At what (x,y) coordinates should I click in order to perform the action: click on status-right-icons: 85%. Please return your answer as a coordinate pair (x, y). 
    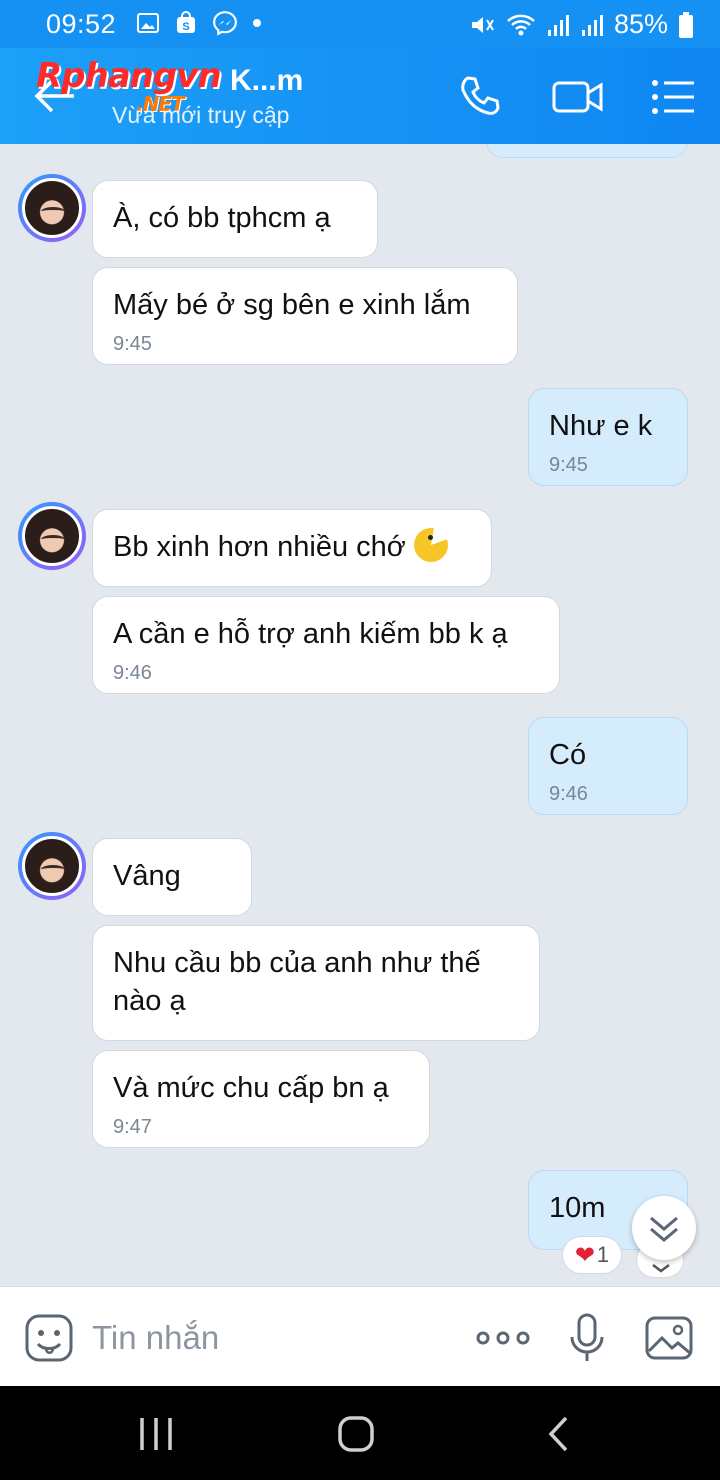
    Looking at the image, I should click on (581, 24).